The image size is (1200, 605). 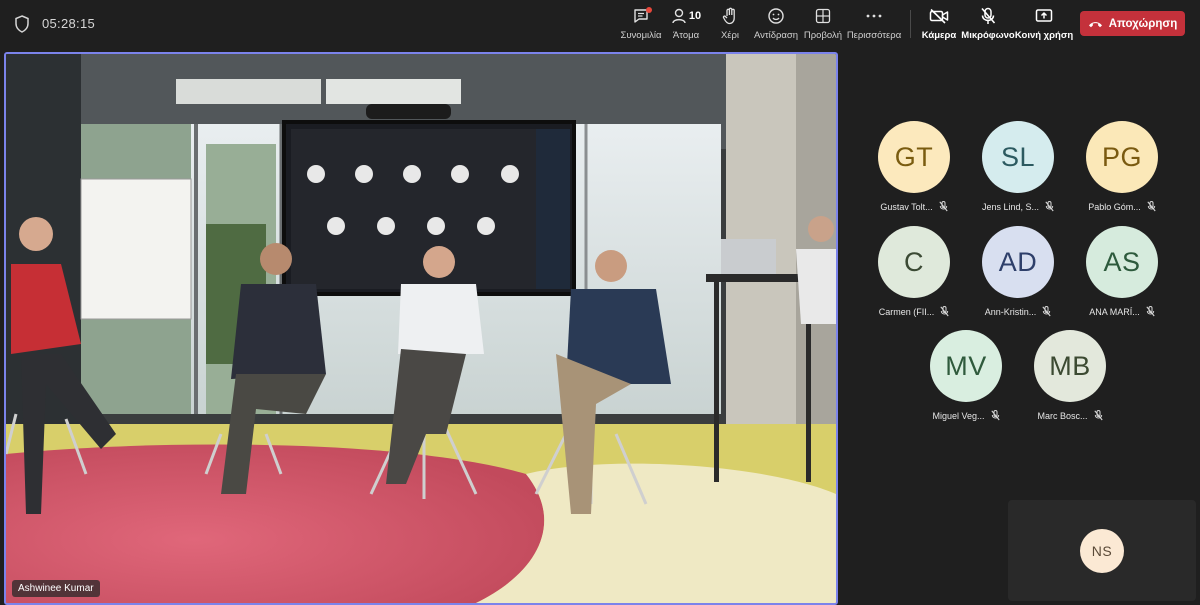 What do you see at coordinates (939, 16) in the screenshot?
I see `camera-off-icon` at bounding box center [939, 16].